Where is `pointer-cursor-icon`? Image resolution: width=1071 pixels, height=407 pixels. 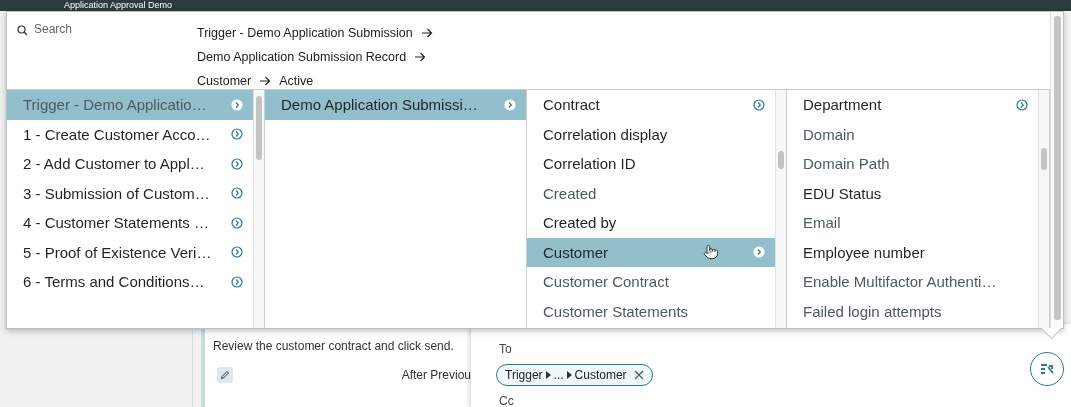
pointer-cursor-icon is located at coordinates (711, 252).